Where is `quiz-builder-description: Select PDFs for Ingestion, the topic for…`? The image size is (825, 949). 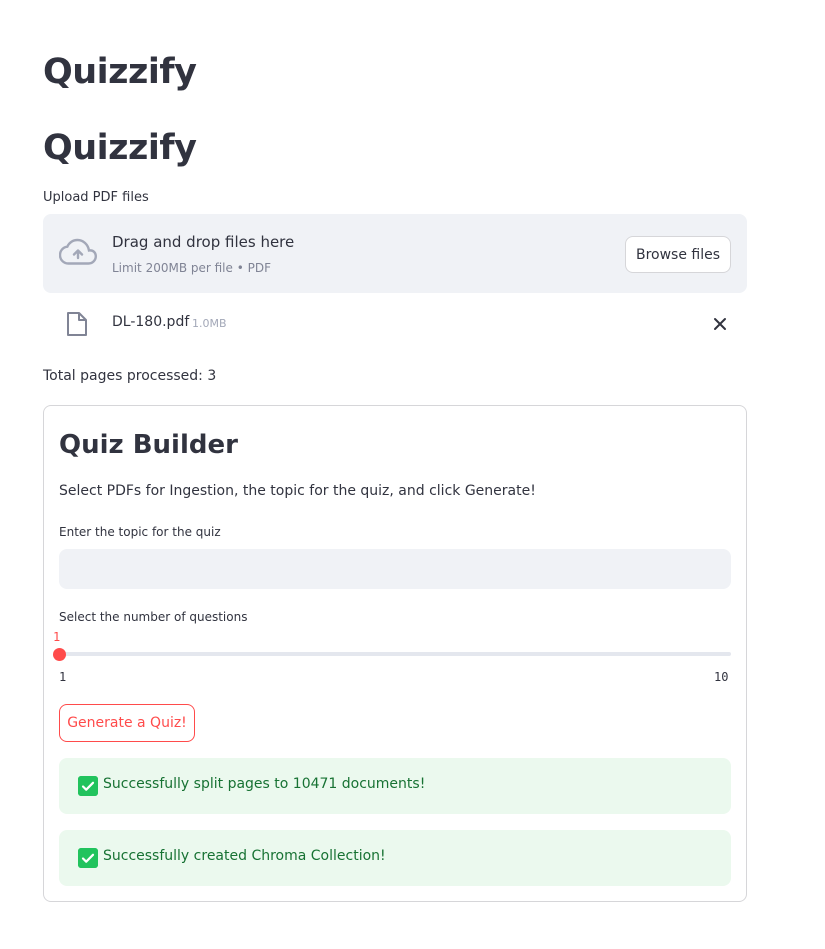
quiz-builder-description: Select PDFs for Ingestion, the topic for… is located at coordinates (297, 491).